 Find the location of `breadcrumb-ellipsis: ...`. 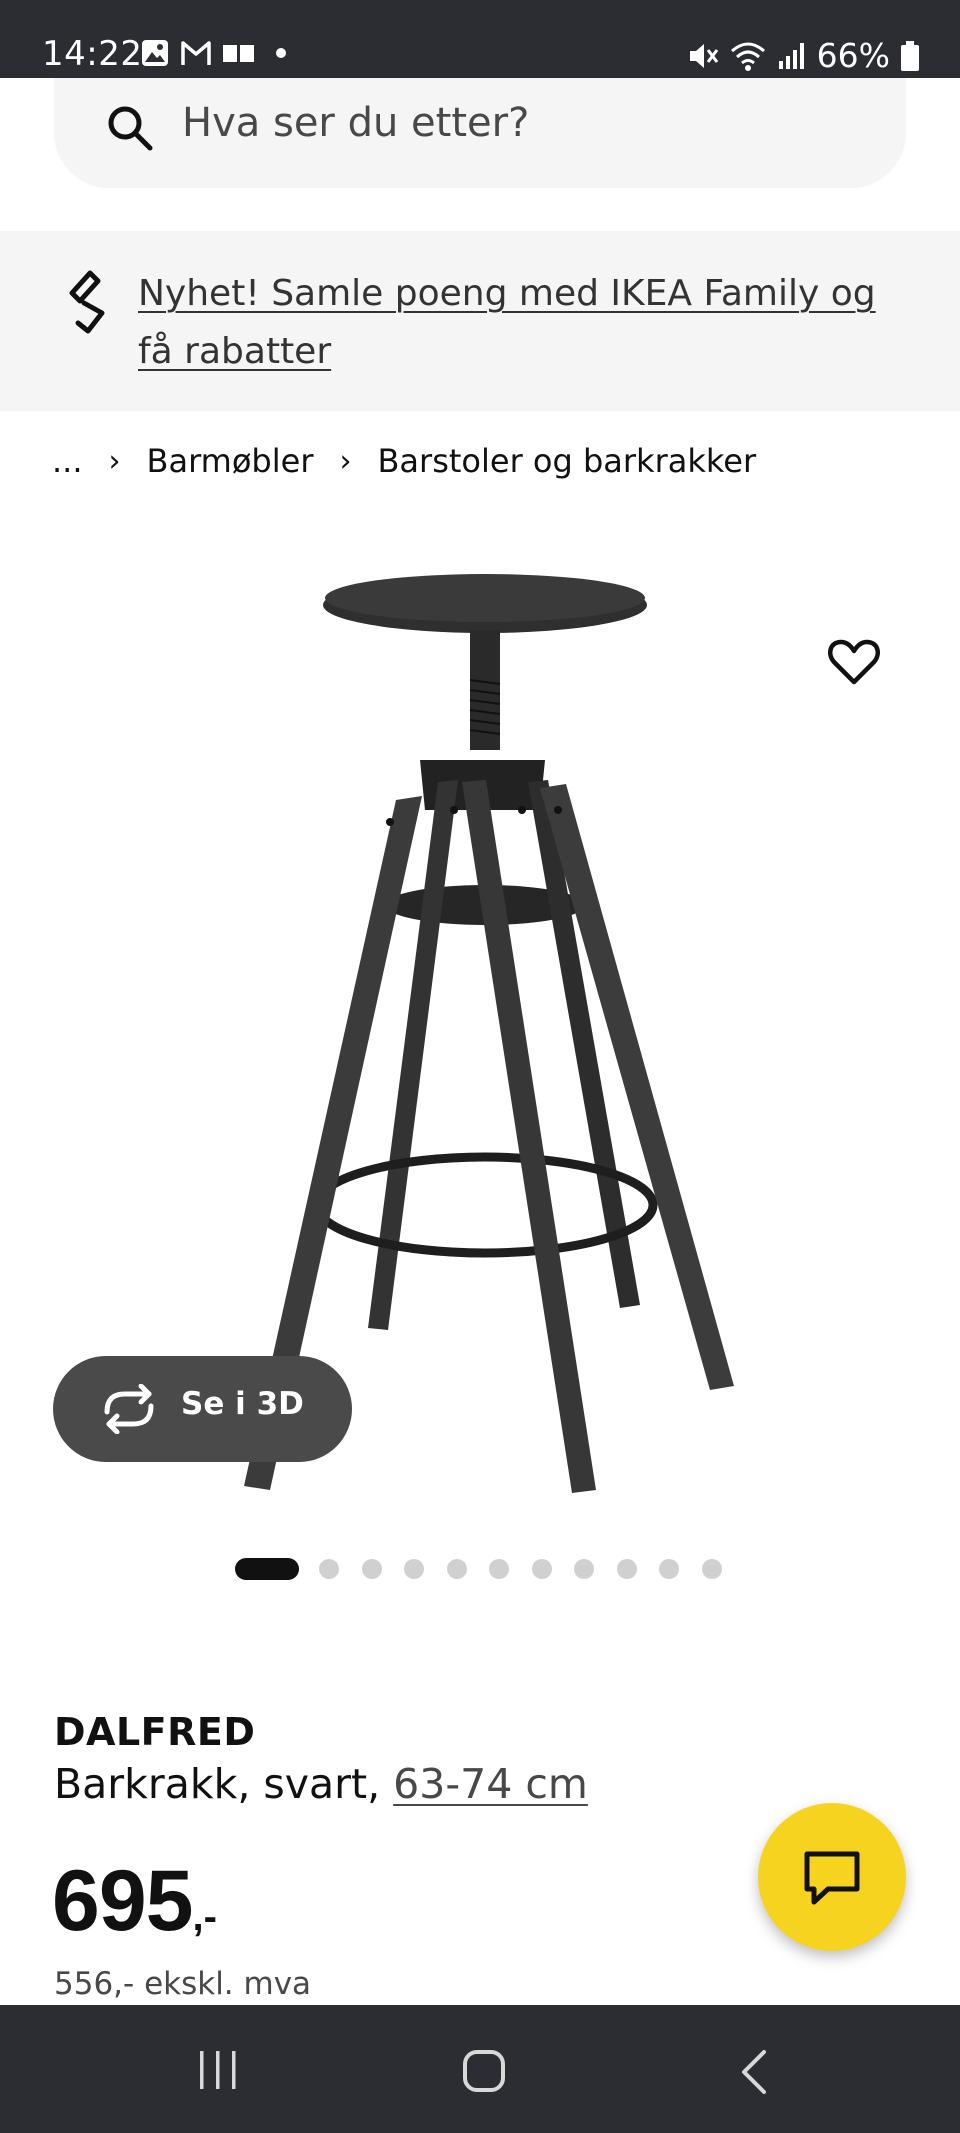

breadcrumb-ellipsis: ... is located at coordinates (67, 461).